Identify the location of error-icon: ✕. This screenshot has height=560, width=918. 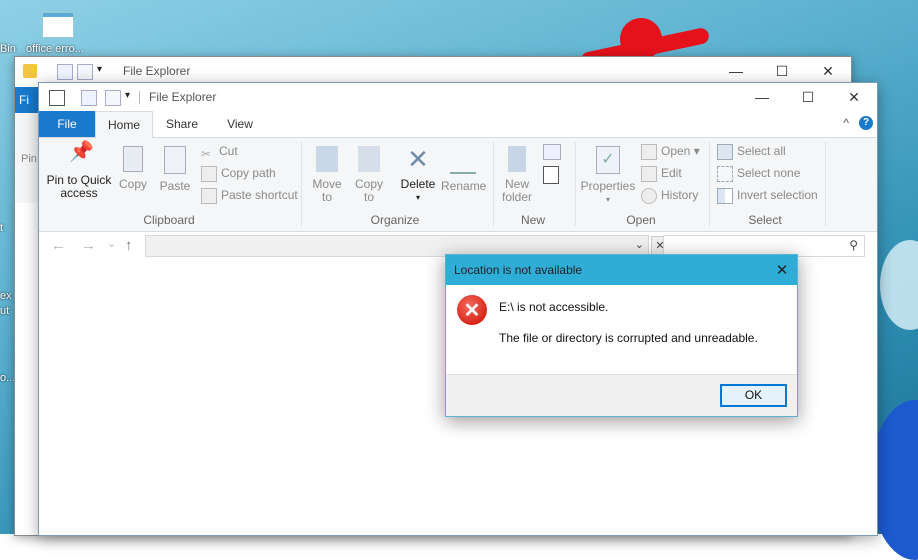
(472, 310).